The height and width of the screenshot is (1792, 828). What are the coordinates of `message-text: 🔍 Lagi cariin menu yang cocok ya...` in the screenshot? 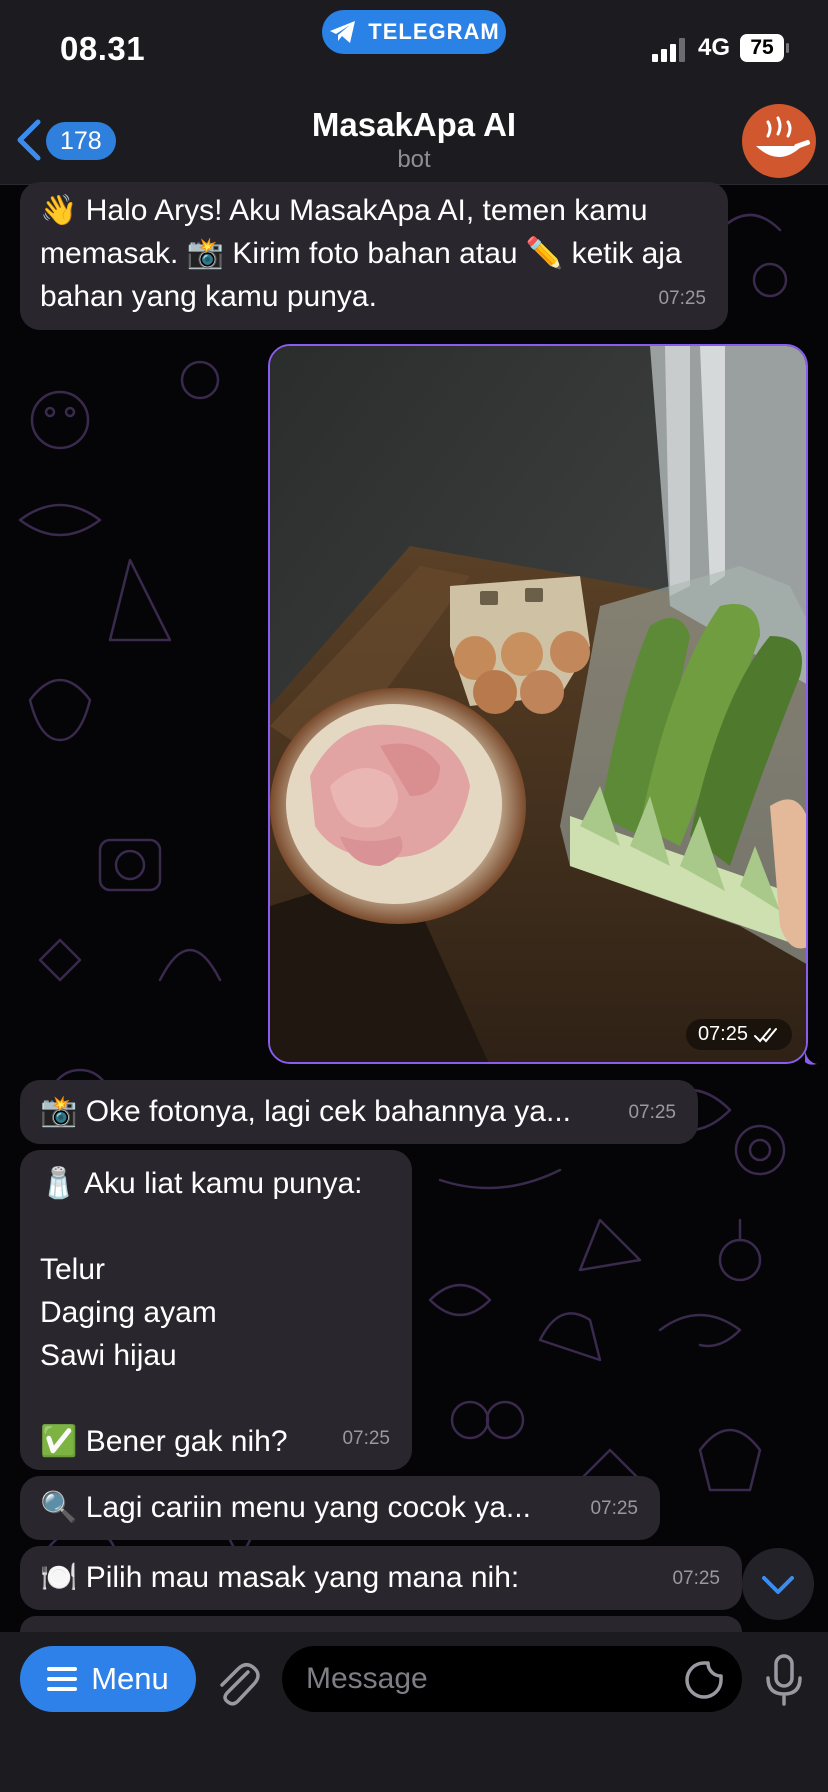 It's located at (285, 1507).